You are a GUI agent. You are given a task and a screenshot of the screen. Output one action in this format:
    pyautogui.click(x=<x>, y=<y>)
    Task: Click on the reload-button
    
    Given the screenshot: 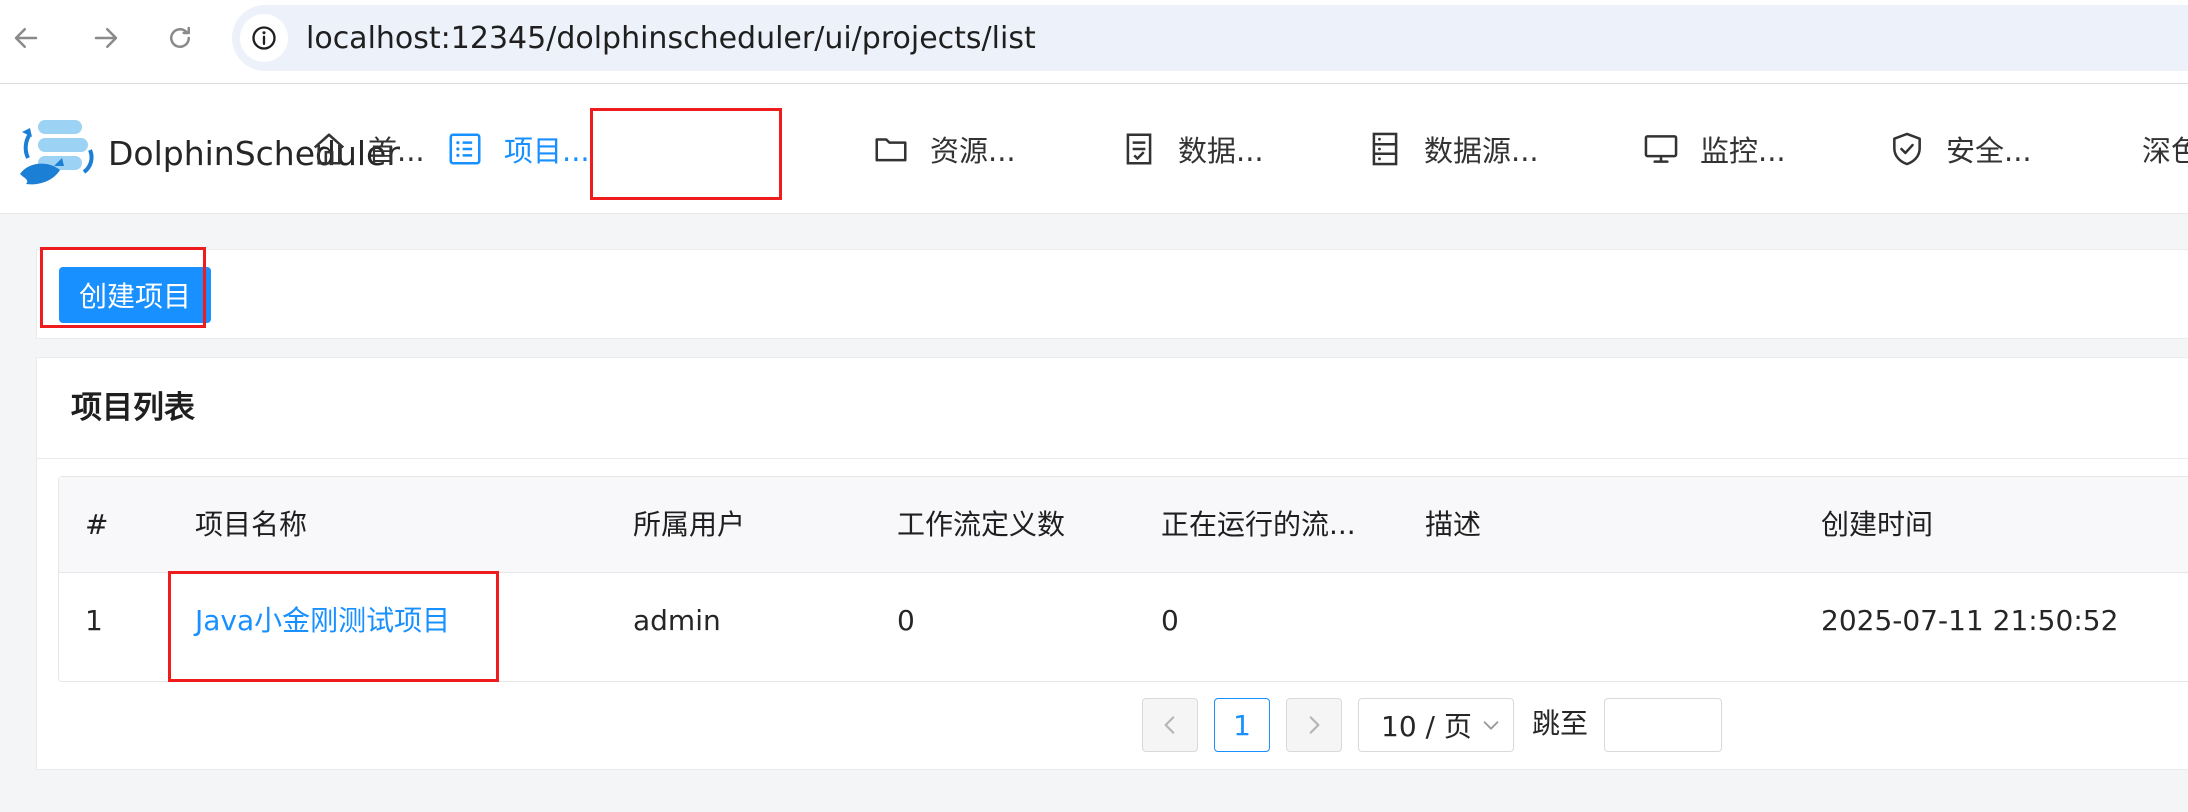 What is the action you would take?
    pyautogui.click(x=180, y=38)
    